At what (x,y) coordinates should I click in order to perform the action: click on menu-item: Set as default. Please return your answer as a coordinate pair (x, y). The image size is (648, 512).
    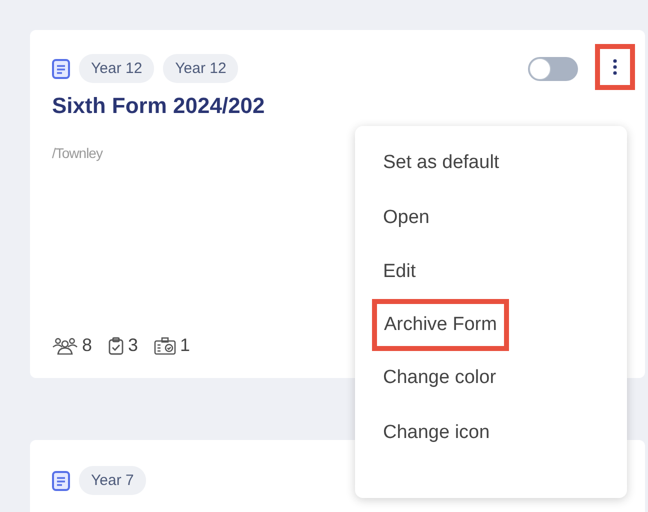
    Looking at the image, I should click on (441, 163).